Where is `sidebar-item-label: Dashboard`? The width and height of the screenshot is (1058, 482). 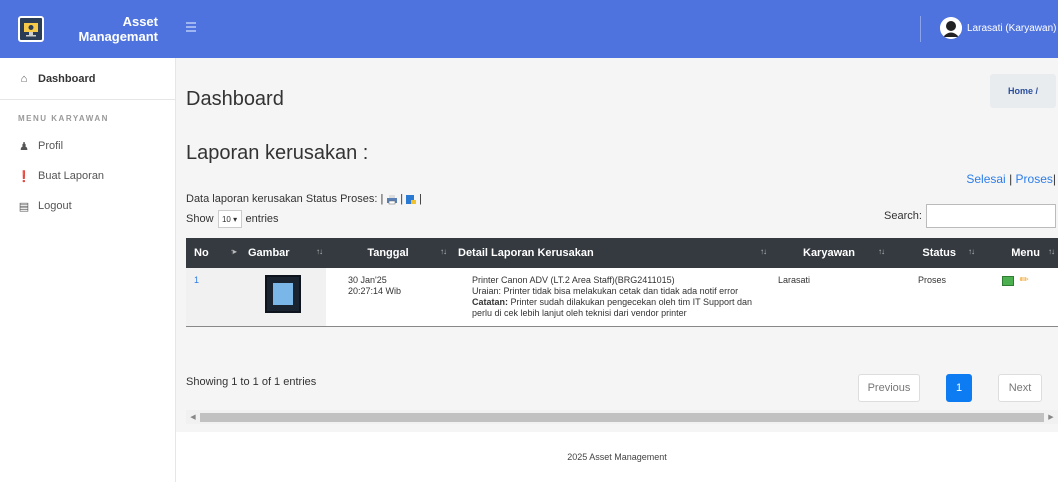 sidebar-item-label: Dashboard is located at coordinates (67, 78).